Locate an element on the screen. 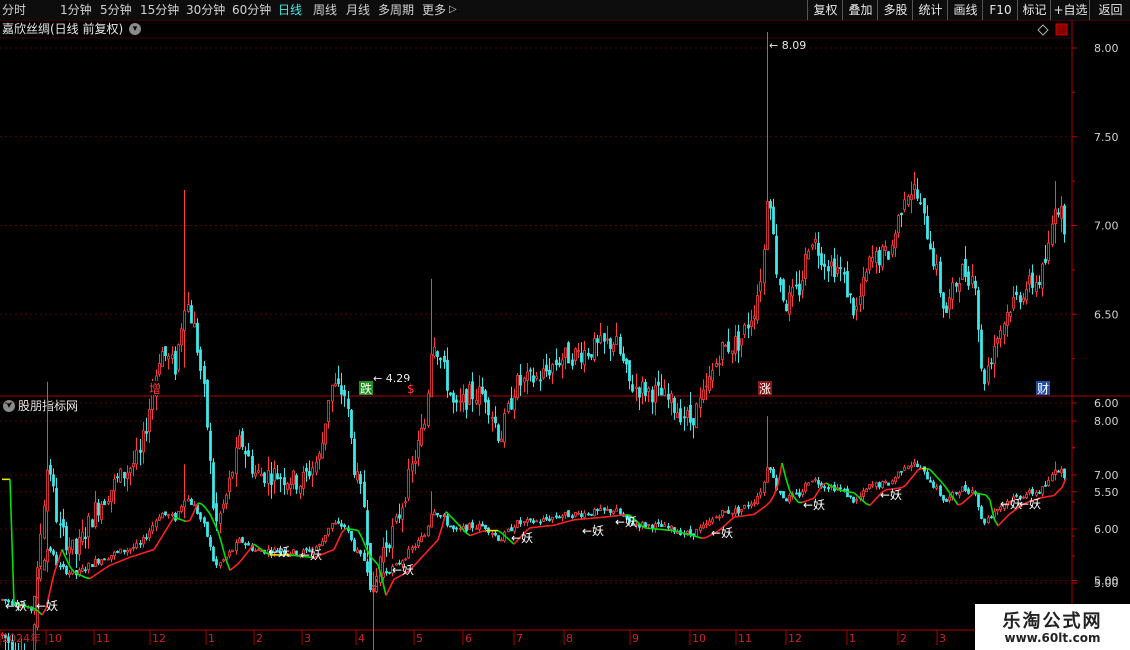 This screenshot has height=650, width=1130. time-label-14: 11 is located at coordinates (745, 638).